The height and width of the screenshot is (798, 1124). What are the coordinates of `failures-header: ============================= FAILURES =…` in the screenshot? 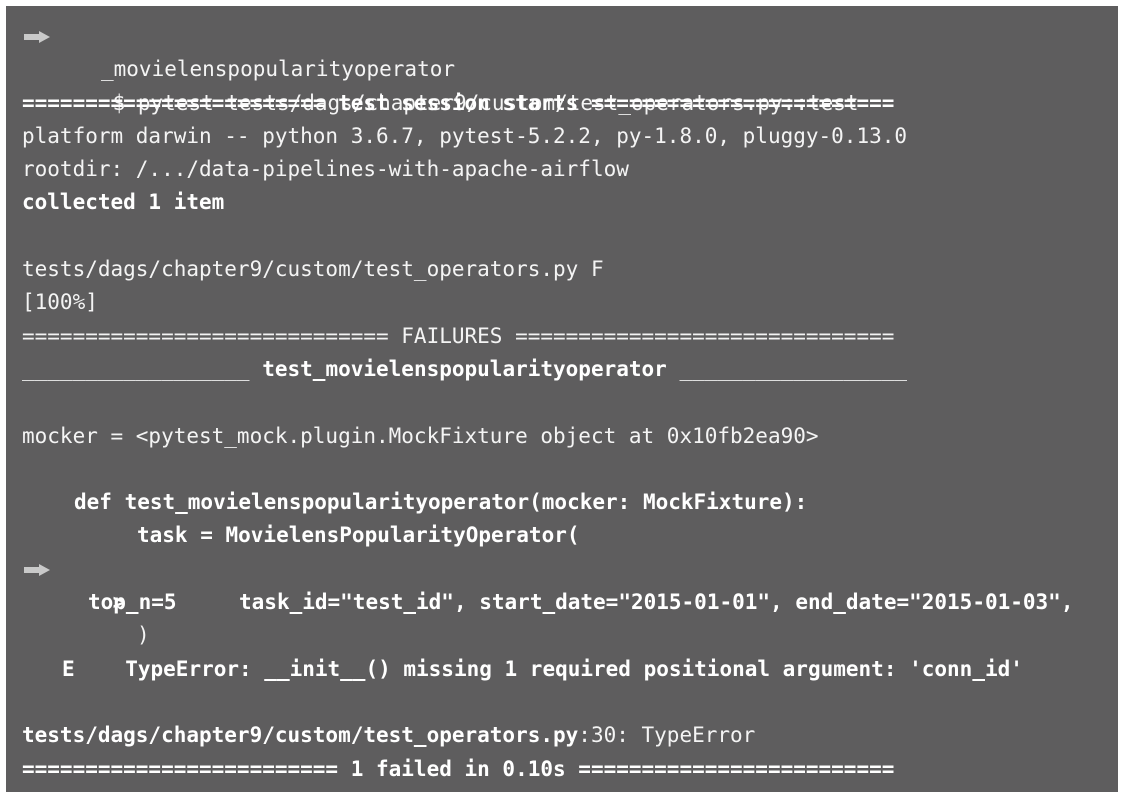 It's located at (458, 335).